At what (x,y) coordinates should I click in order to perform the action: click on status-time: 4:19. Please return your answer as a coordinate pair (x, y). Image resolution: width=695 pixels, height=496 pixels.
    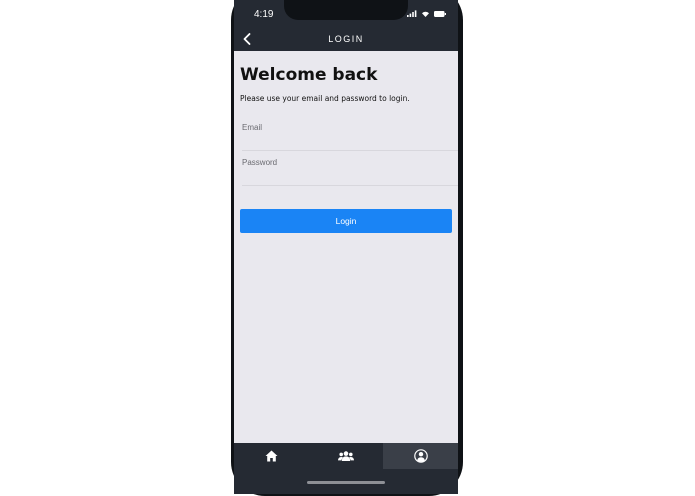
    Looking at the image, I should click on (264, 14).